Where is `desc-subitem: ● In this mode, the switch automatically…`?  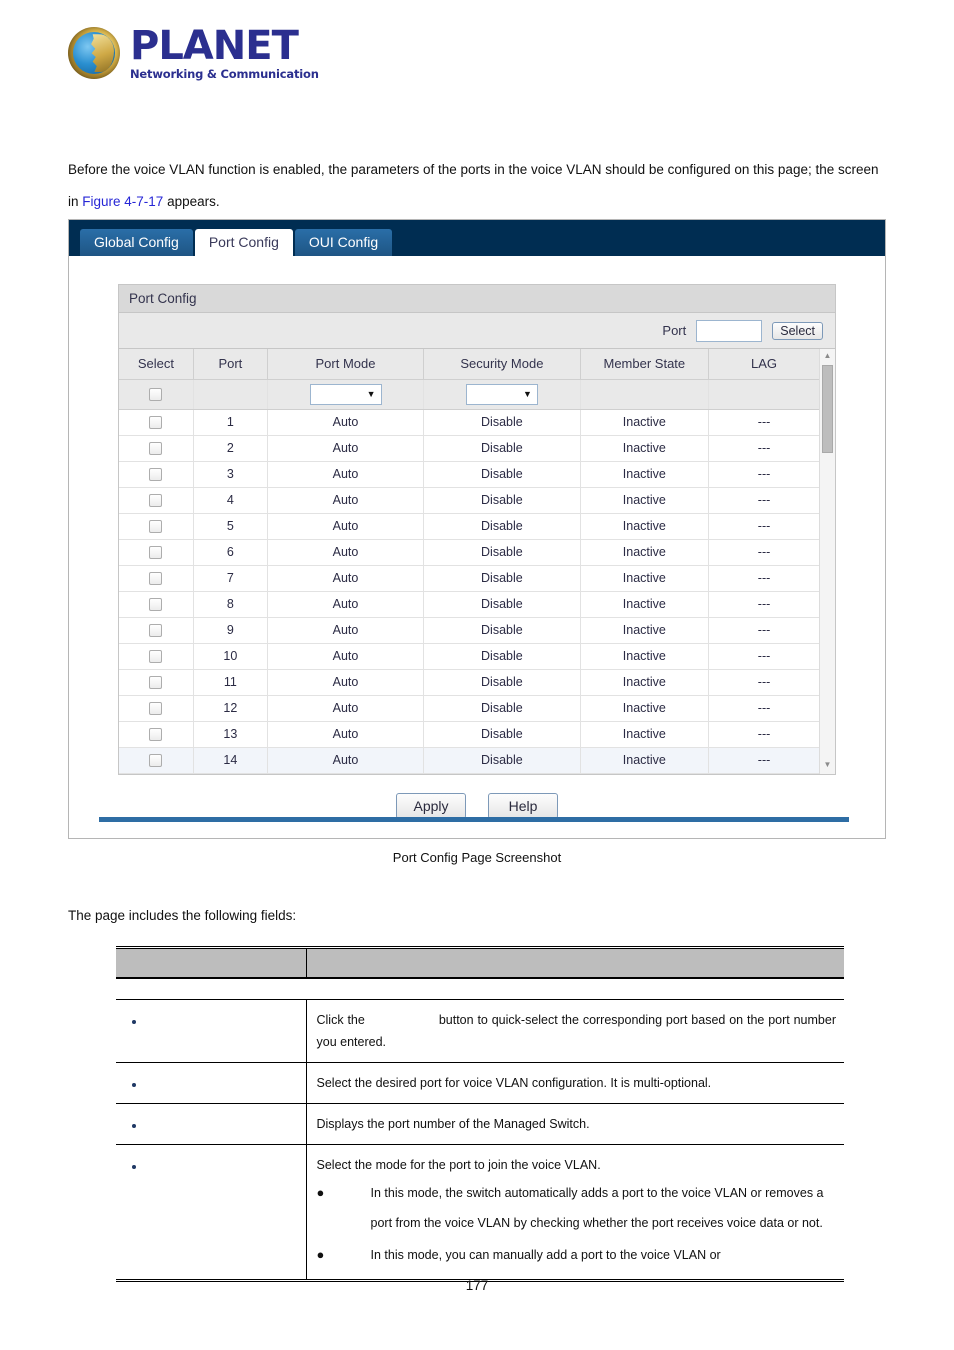 desc-subitem: ● In this mode, the switch automatically… is located at coordinates (577, 1208).